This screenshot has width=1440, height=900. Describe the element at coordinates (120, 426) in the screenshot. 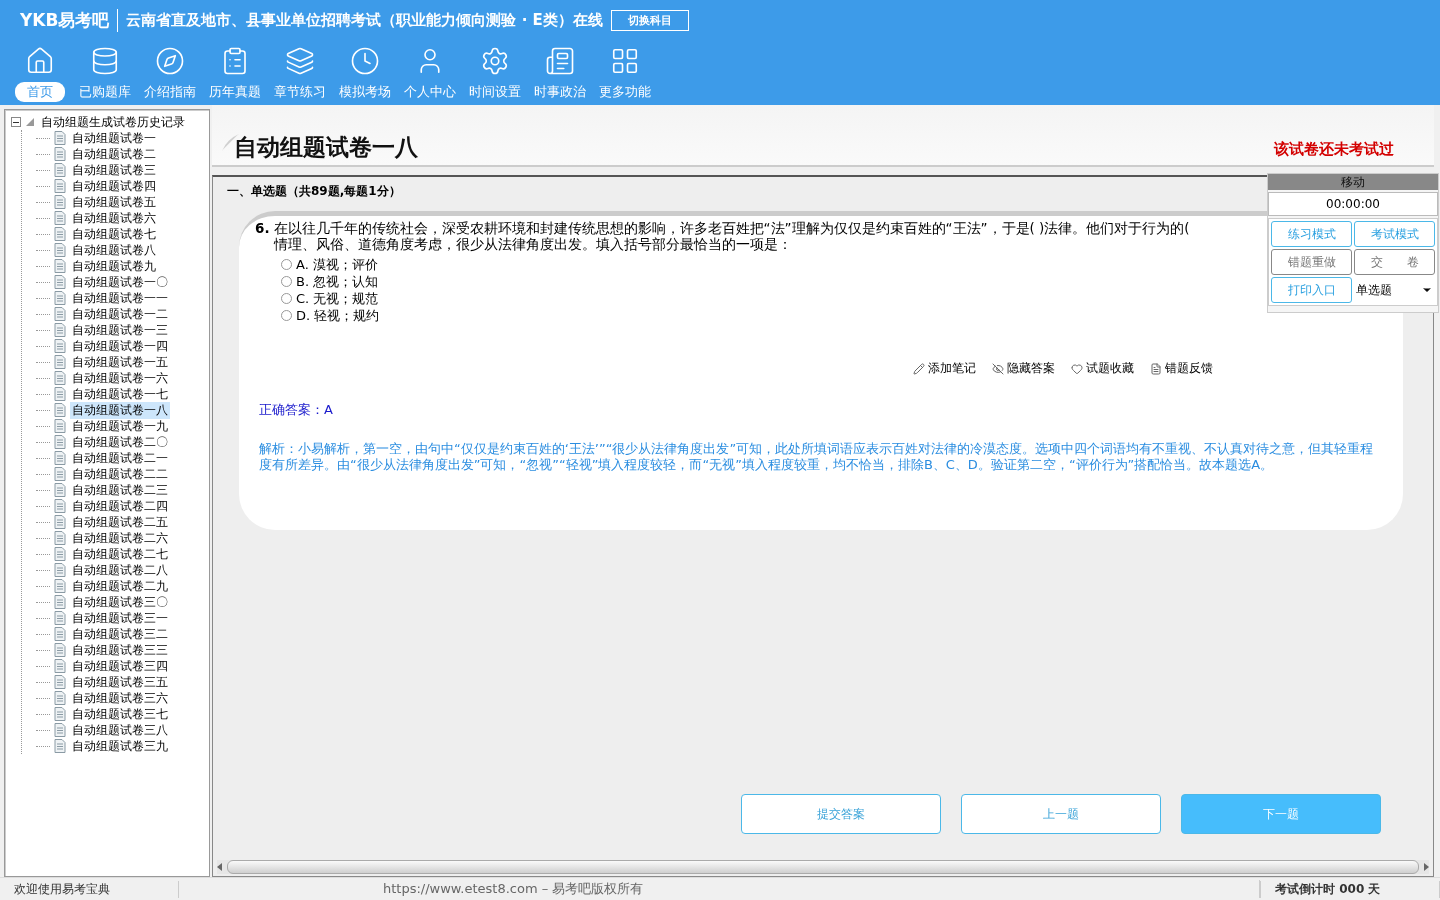

I see `tree-item: 自动组题试卷一九` at that location.